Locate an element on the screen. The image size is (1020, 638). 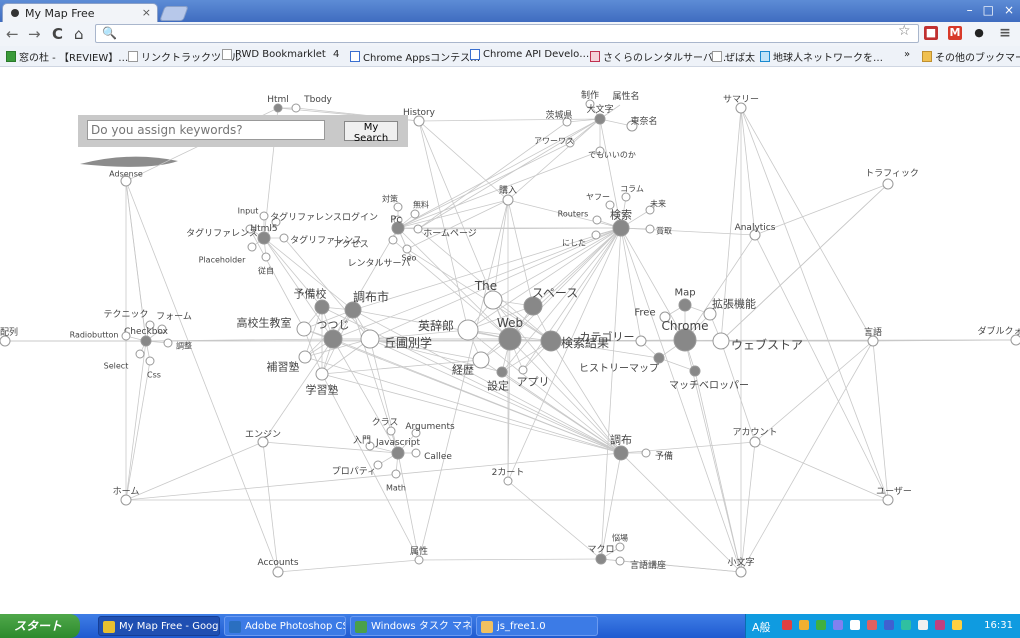
reload-icon: C is located at coordinates (57, 34).